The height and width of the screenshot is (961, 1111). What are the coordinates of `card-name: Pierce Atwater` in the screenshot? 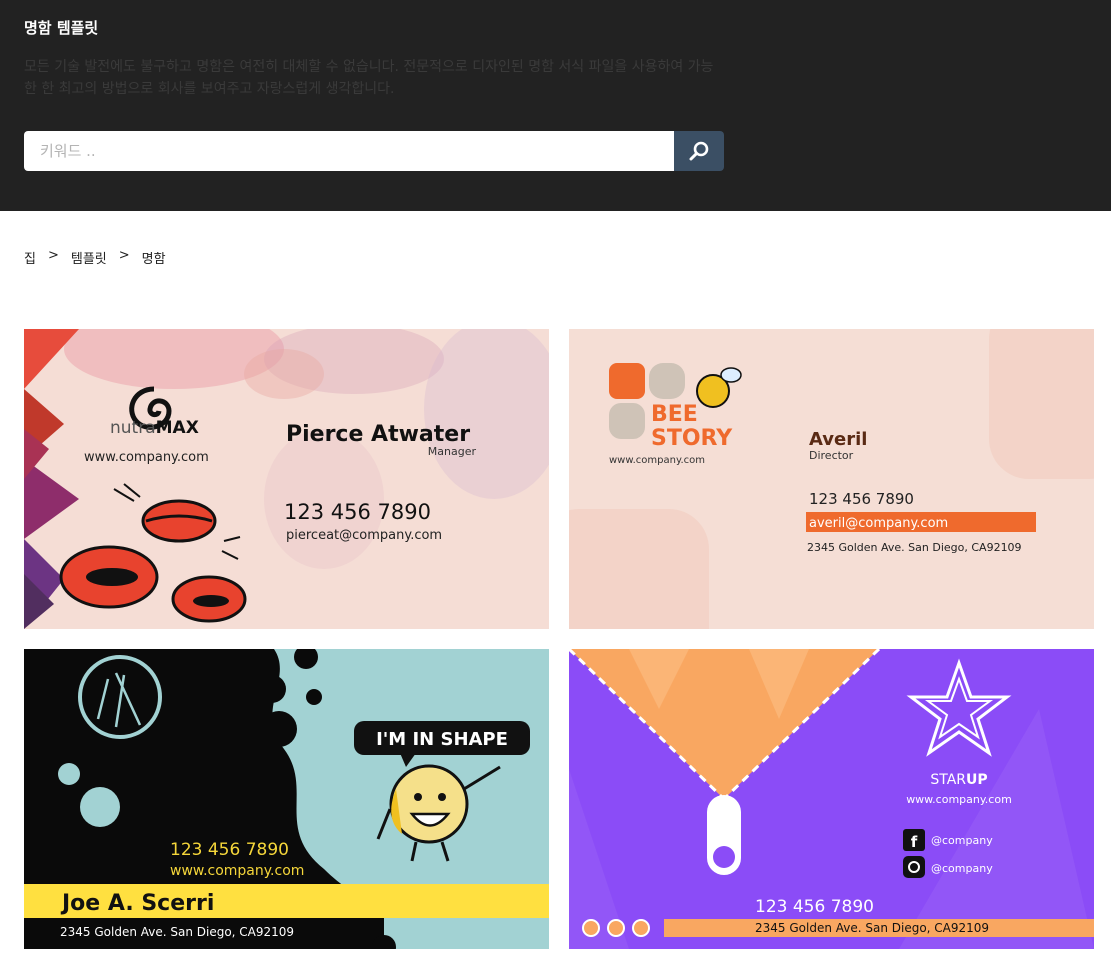 It's located at (378, 434).